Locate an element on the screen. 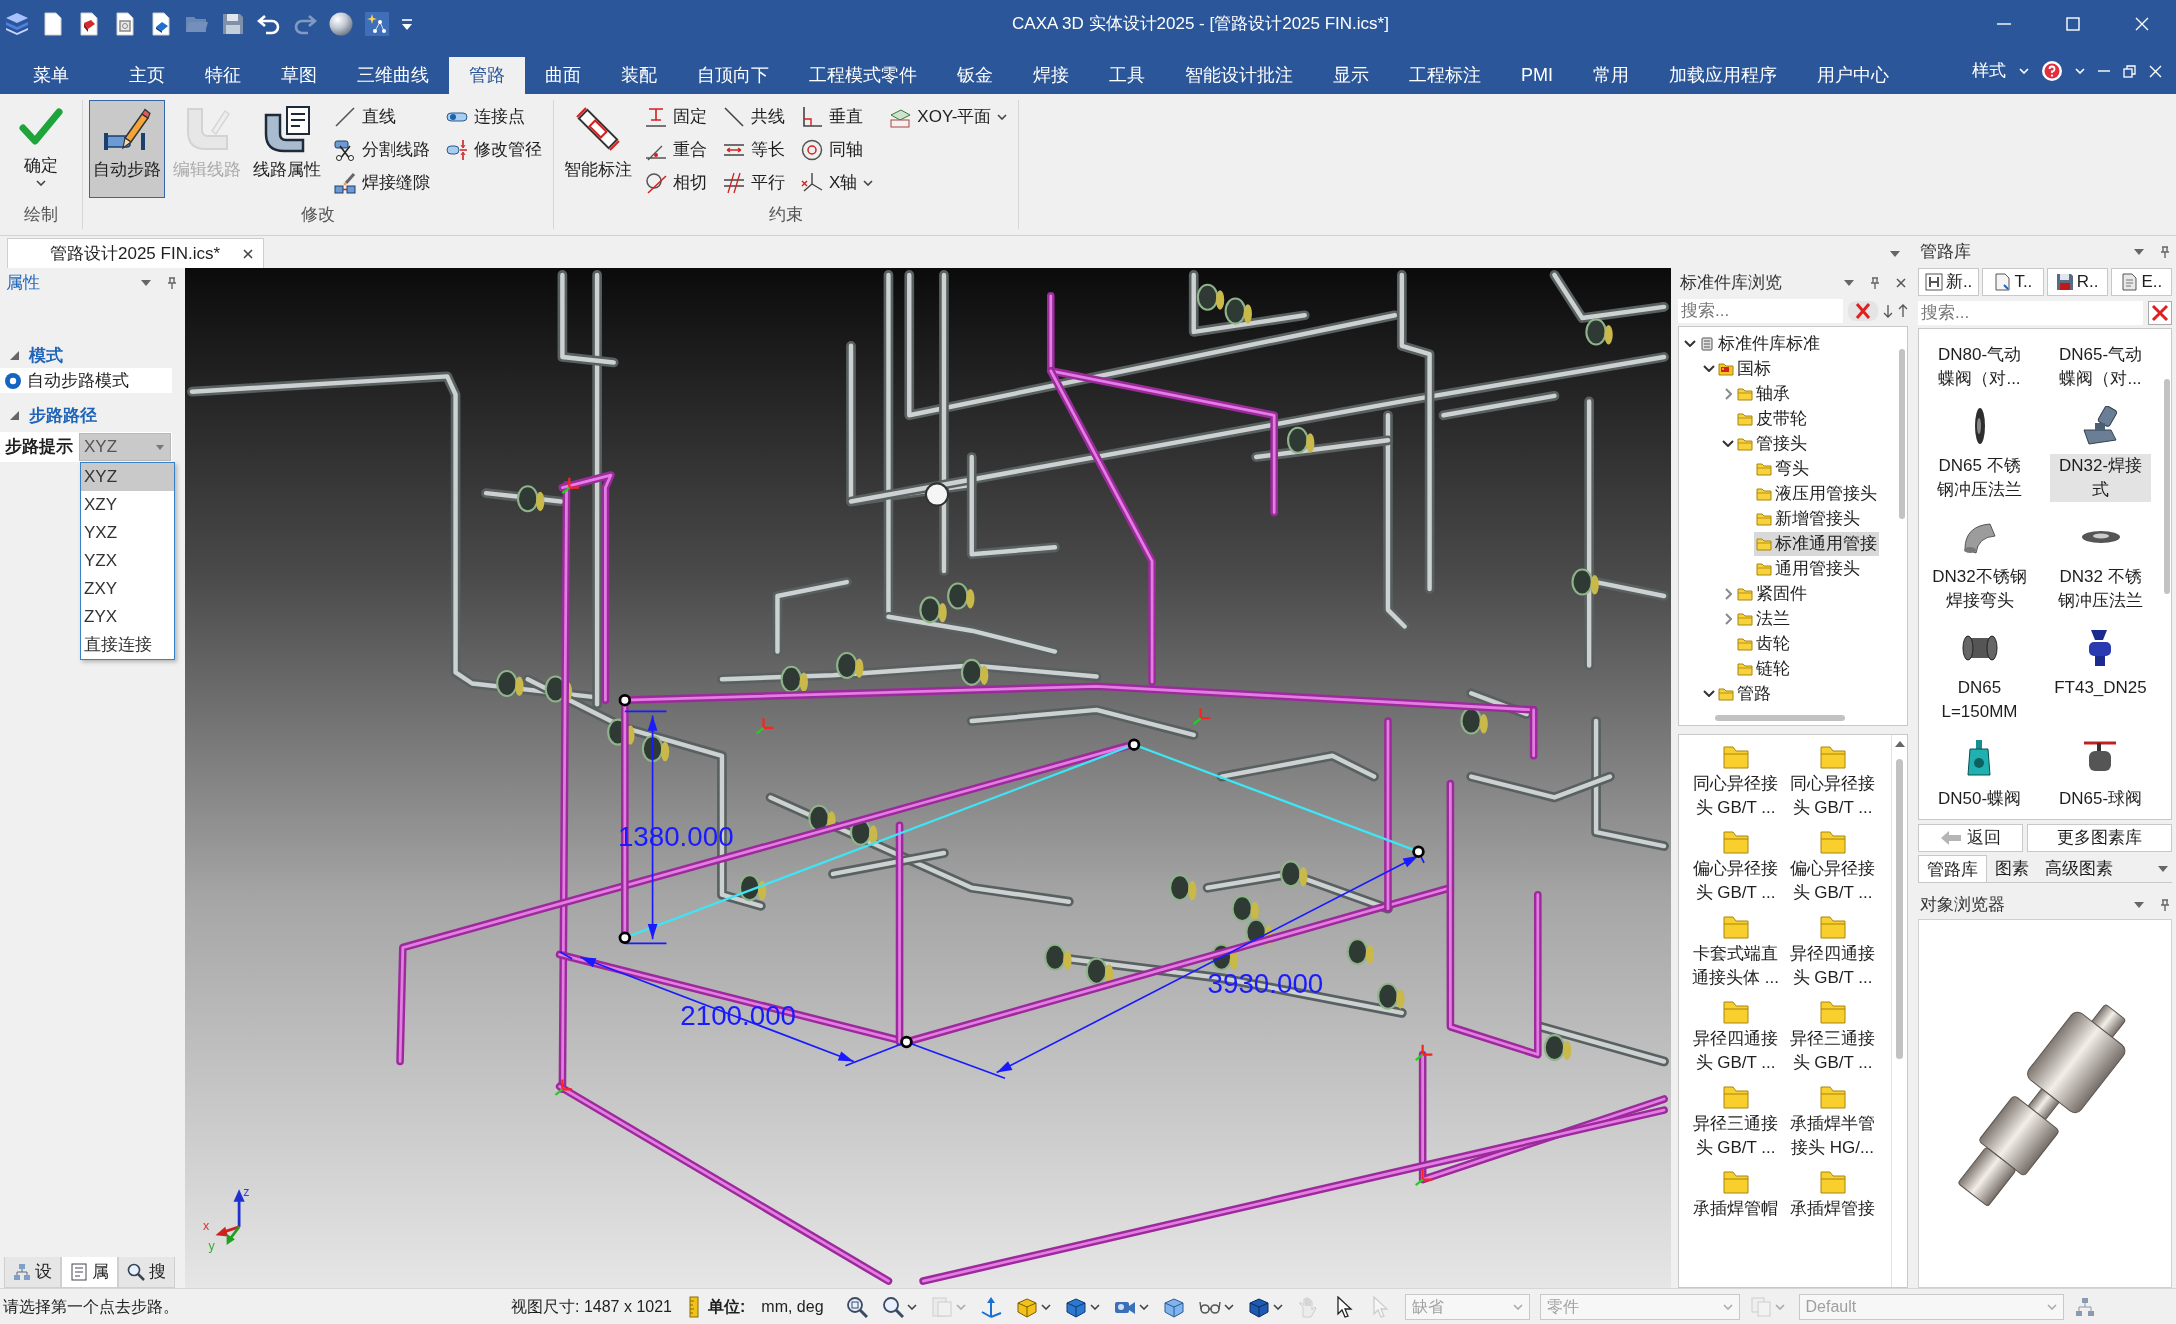 The image size is (2176, 1324). tree-item: 管路 is located at coordinates (1744, 693).